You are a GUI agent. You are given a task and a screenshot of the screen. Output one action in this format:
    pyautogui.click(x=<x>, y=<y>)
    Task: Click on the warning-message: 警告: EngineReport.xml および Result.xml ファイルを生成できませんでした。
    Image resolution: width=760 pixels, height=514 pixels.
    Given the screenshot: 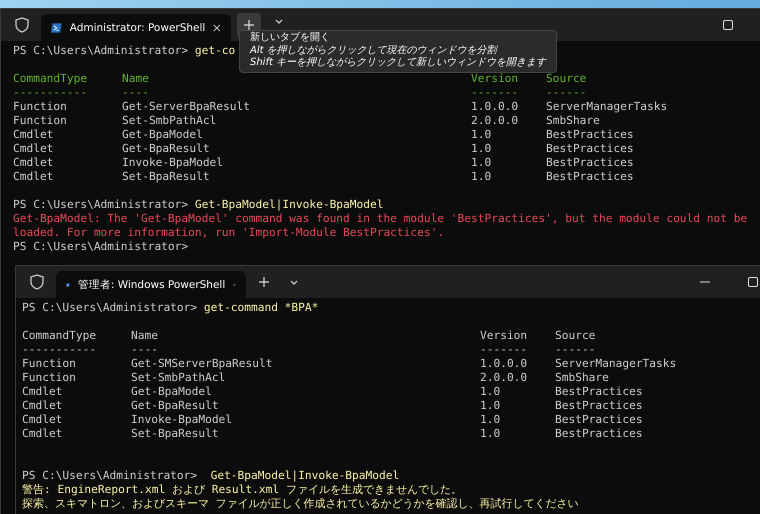 What is the action you would take?
    pyautogui.click(x=242, y=490)
    